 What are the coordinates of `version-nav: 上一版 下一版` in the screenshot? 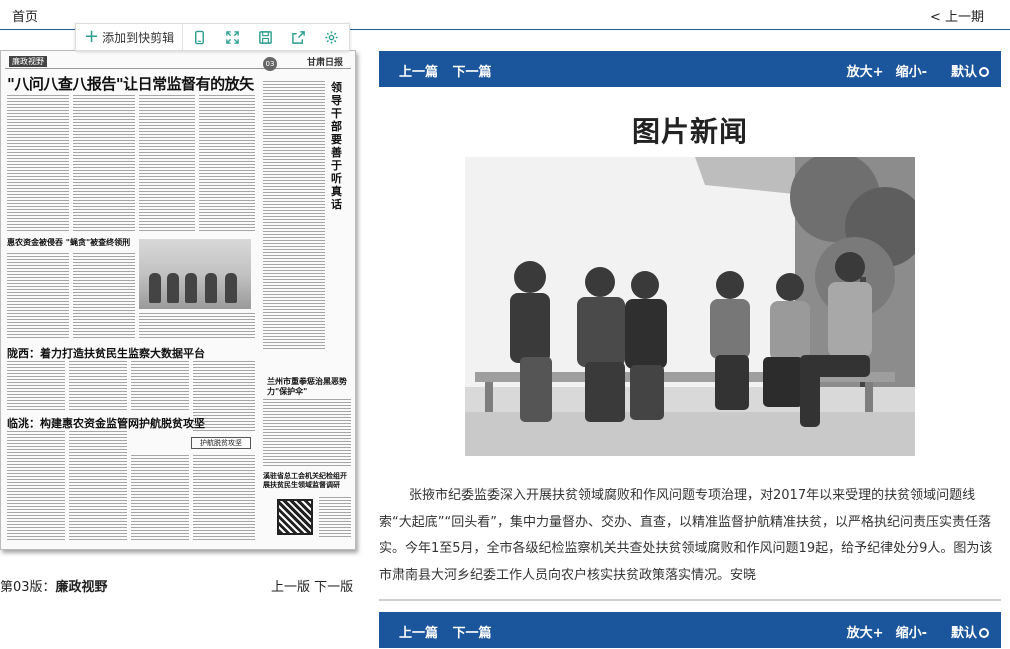 It's located at (312, 585).